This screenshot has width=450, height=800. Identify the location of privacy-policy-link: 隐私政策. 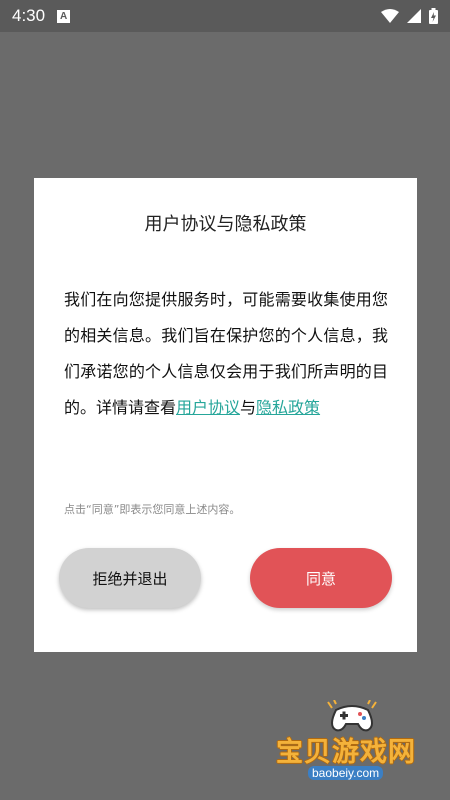
(288, 407).